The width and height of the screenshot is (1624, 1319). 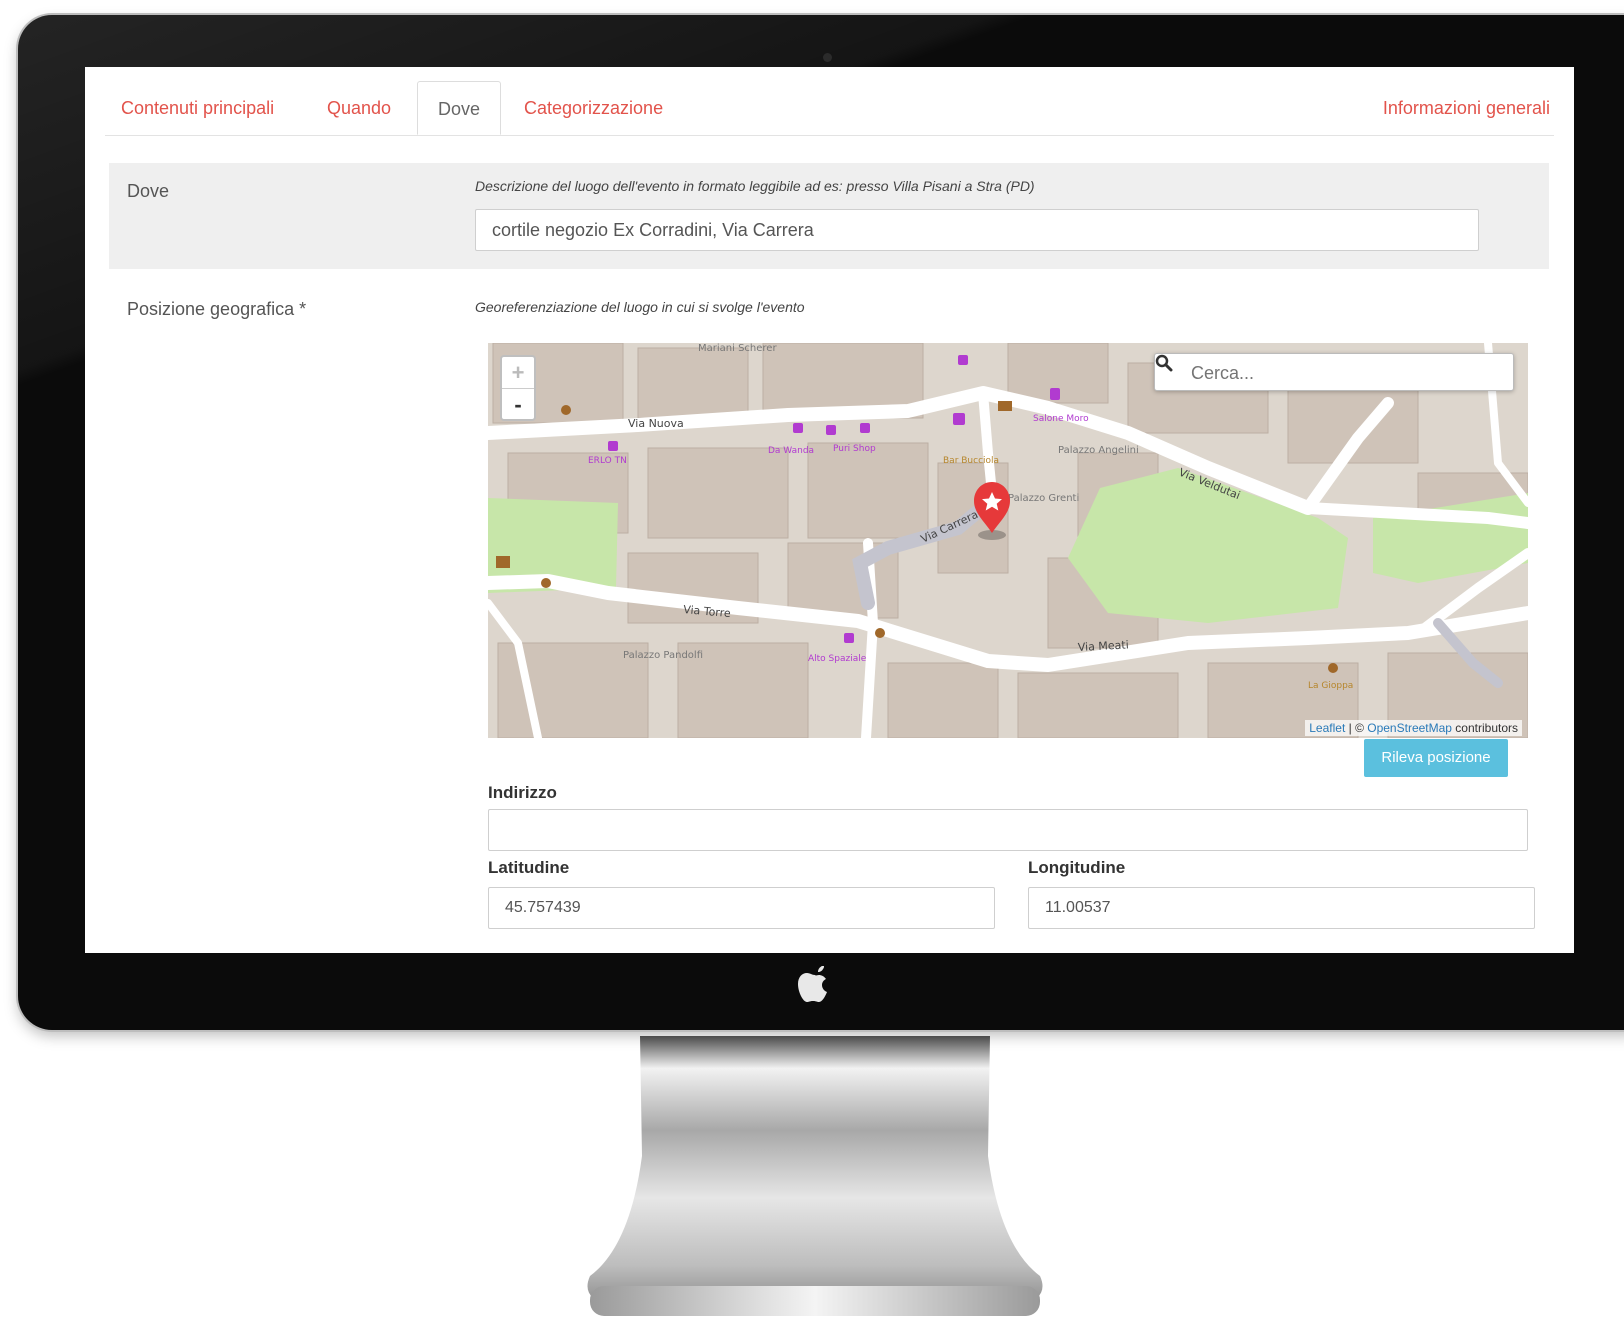 What do you see at coordinates (1103, 646) in the screenshot?
I see `svg-text: Via Meati` at bounding box center [1103, 646].